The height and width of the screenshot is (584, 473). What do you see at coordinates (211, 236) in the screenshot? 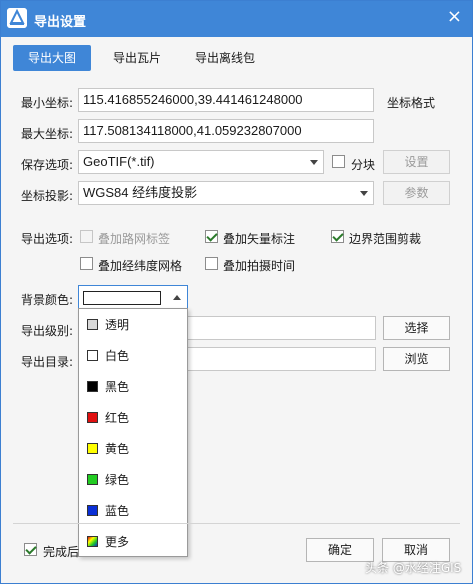
I see `overlay-vector-labels-checkbox` at bounding box center [211, 236].